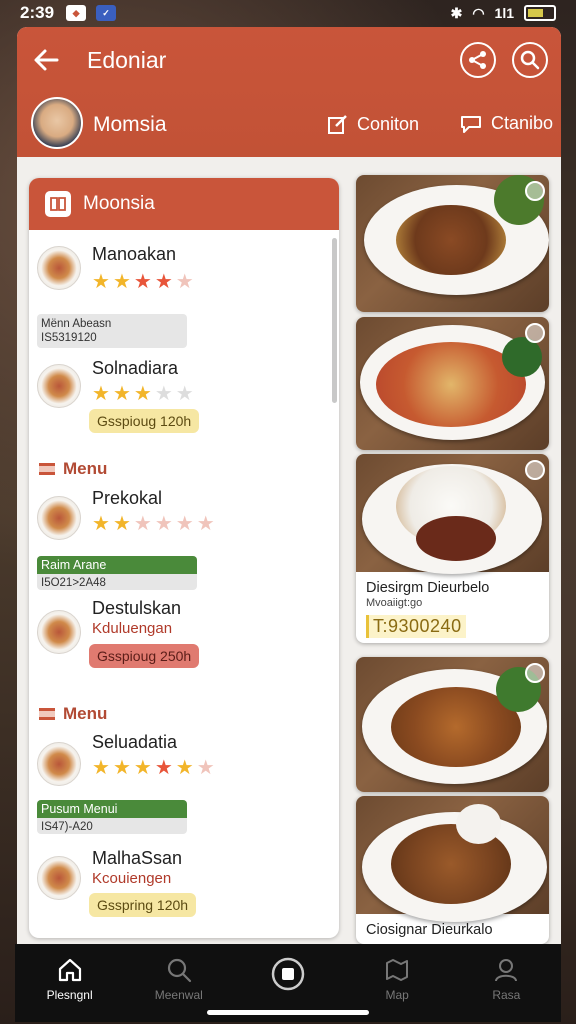 This screenshot has height=1024, width=576. What do you see at coordinates (416, 626) in the screenshot?
I see `caption-price: T:9300240` at bounding box center [416, 626].